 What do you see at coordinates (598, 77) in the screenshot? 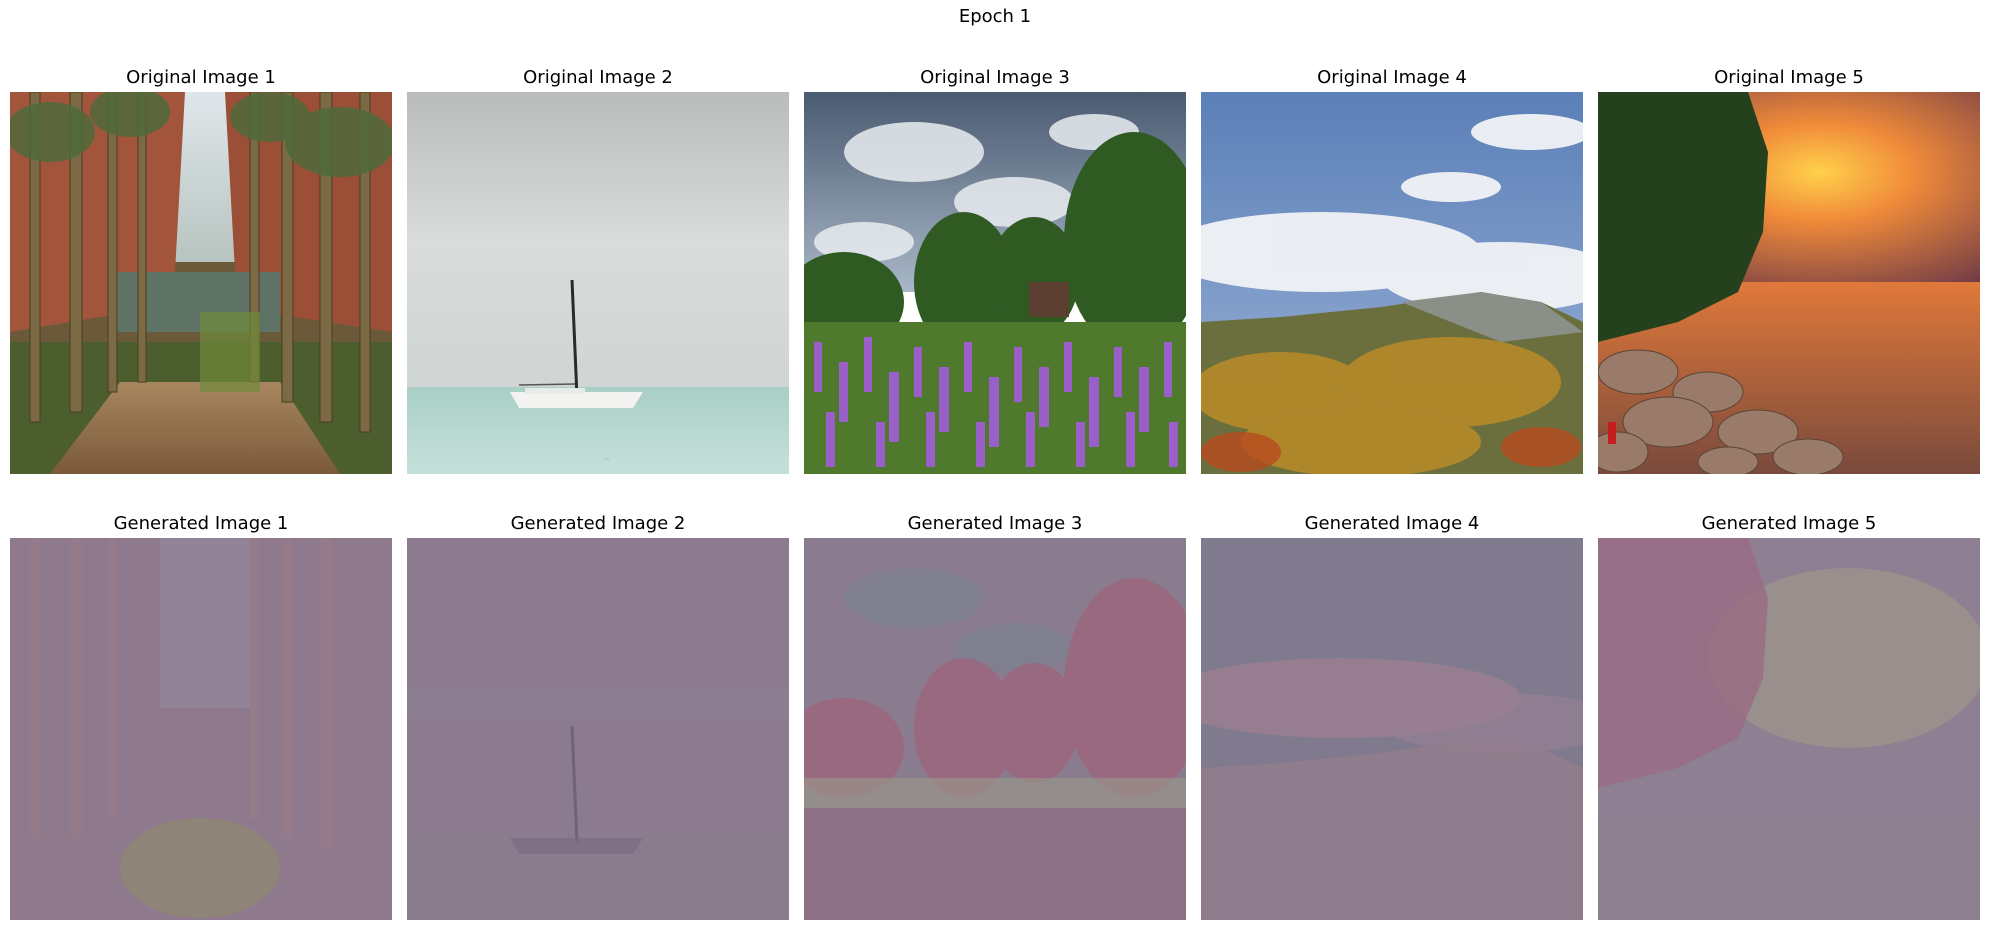
I see `original-image-2-title: Original Image 2` at bounding box center [598, 77].